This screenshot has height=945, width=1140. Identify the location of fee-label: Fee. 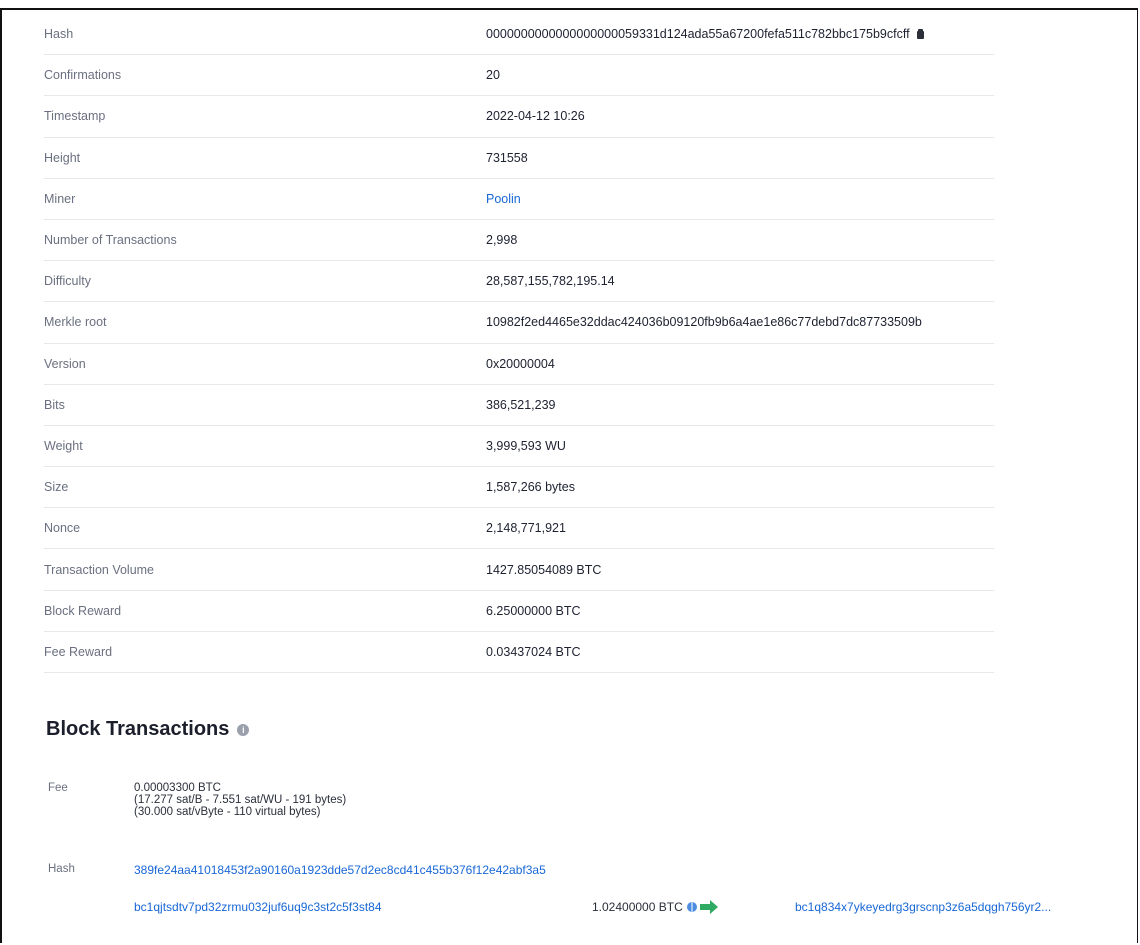
(58, 788).